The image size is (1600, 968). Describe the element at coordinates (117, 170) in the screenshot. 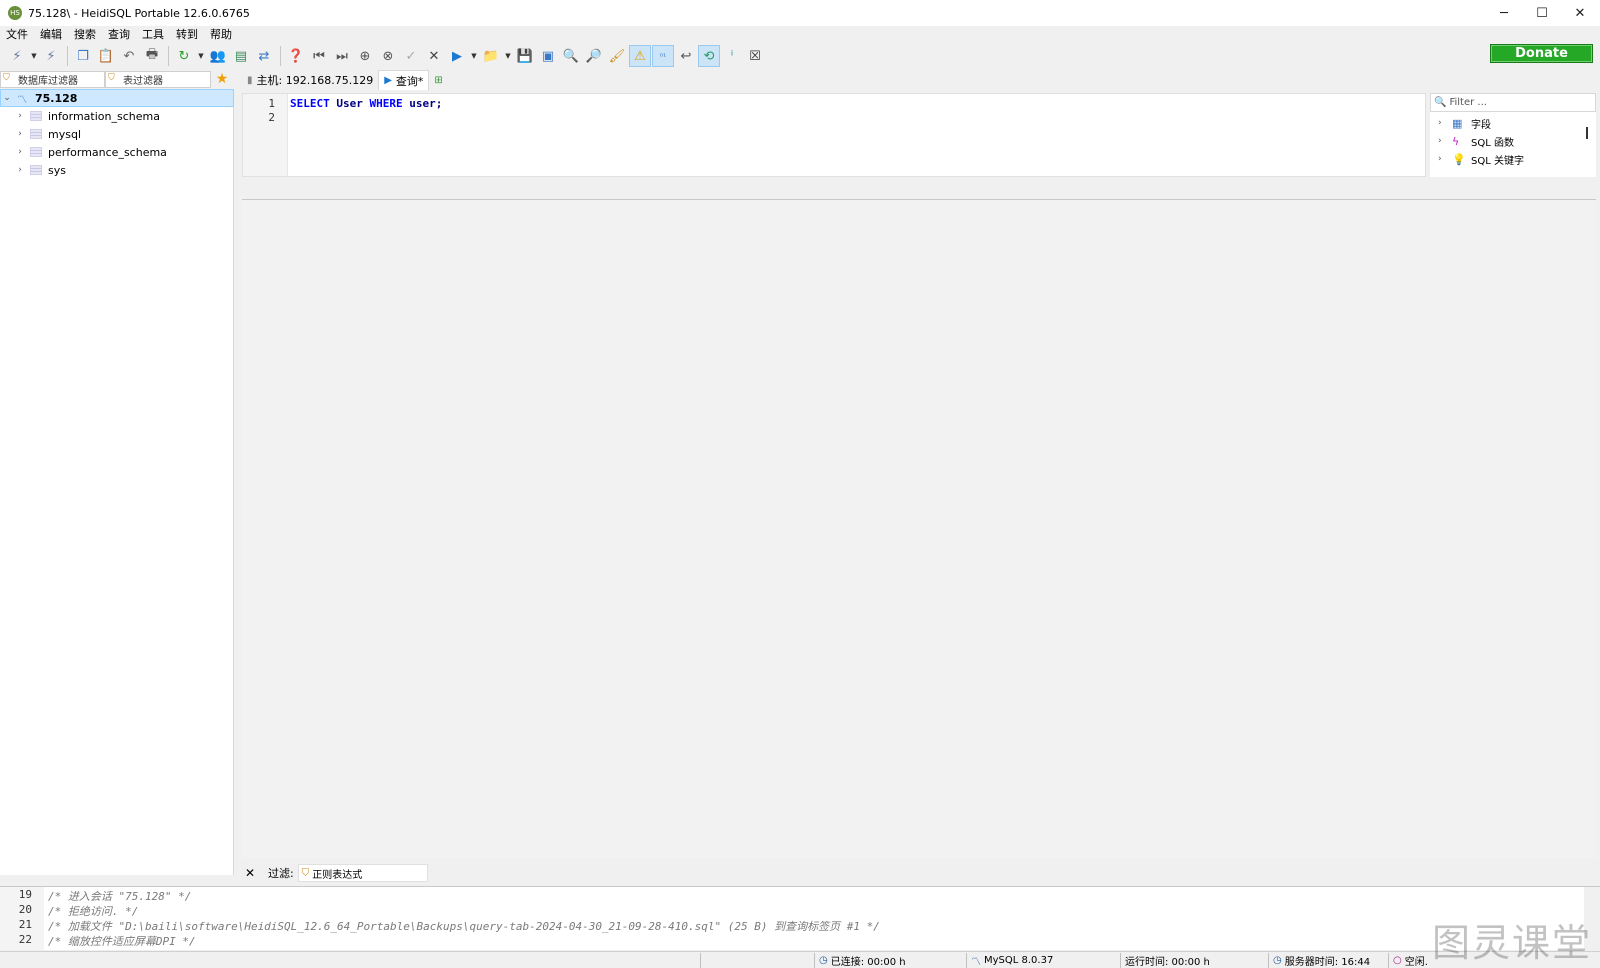

I see `tree-db-node: › sys` at that location.